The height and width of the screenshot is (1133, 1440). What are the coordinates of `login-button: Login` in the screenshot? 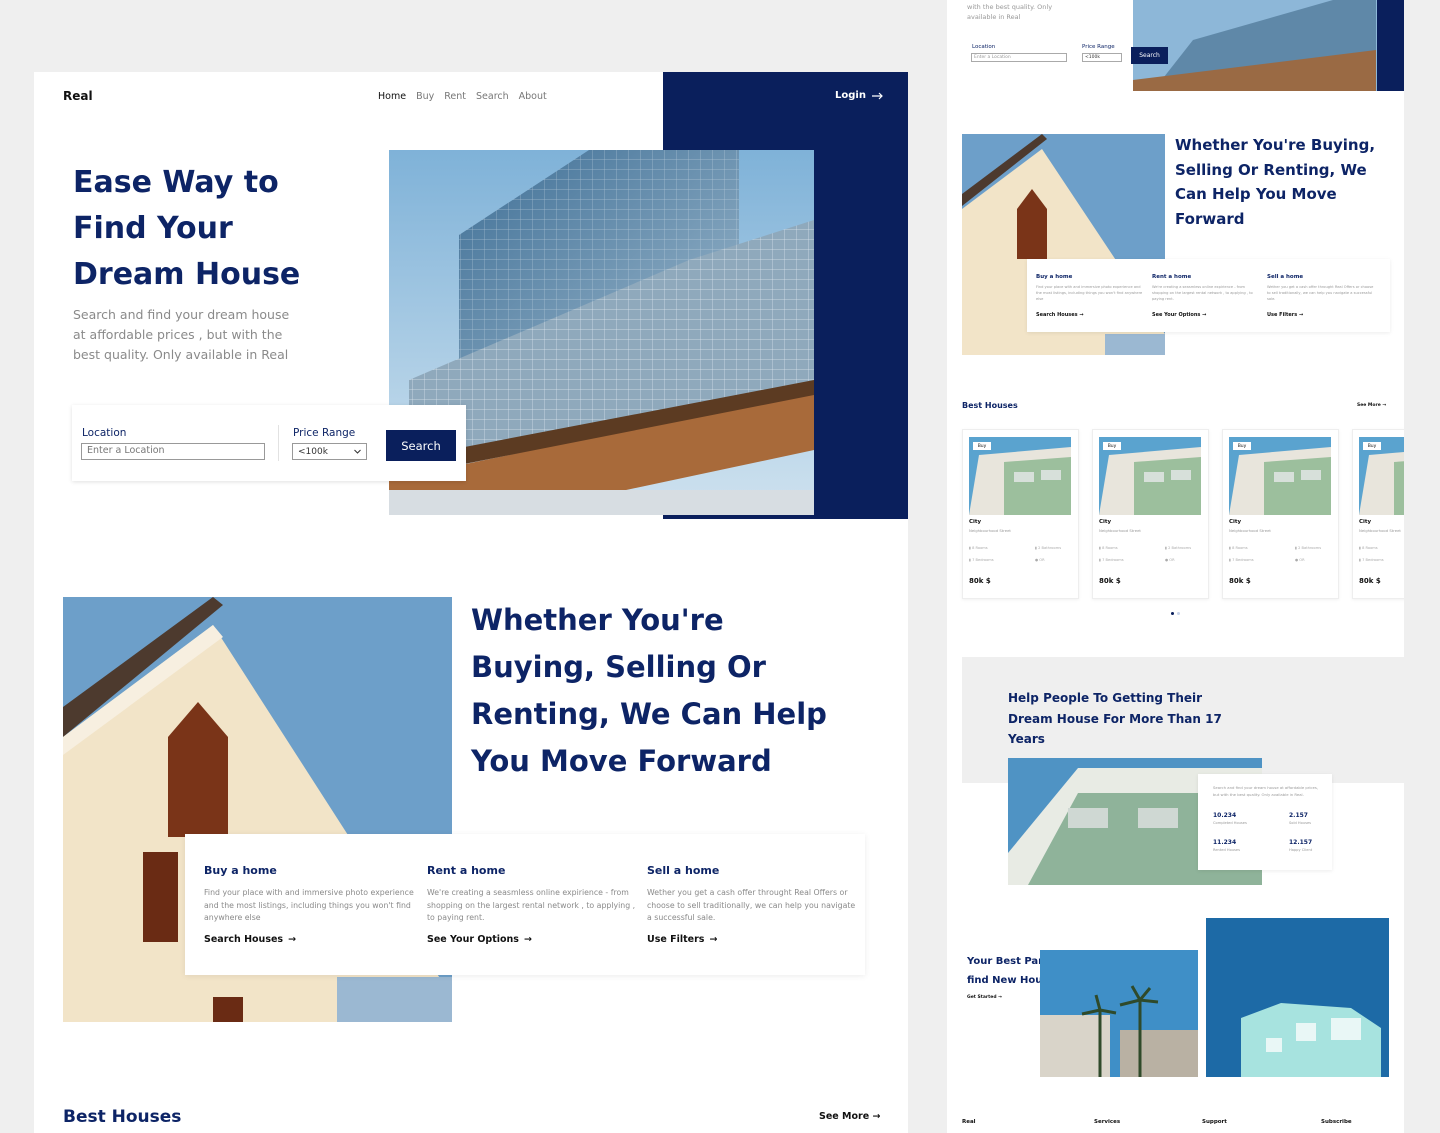 It's located at (859, 95).